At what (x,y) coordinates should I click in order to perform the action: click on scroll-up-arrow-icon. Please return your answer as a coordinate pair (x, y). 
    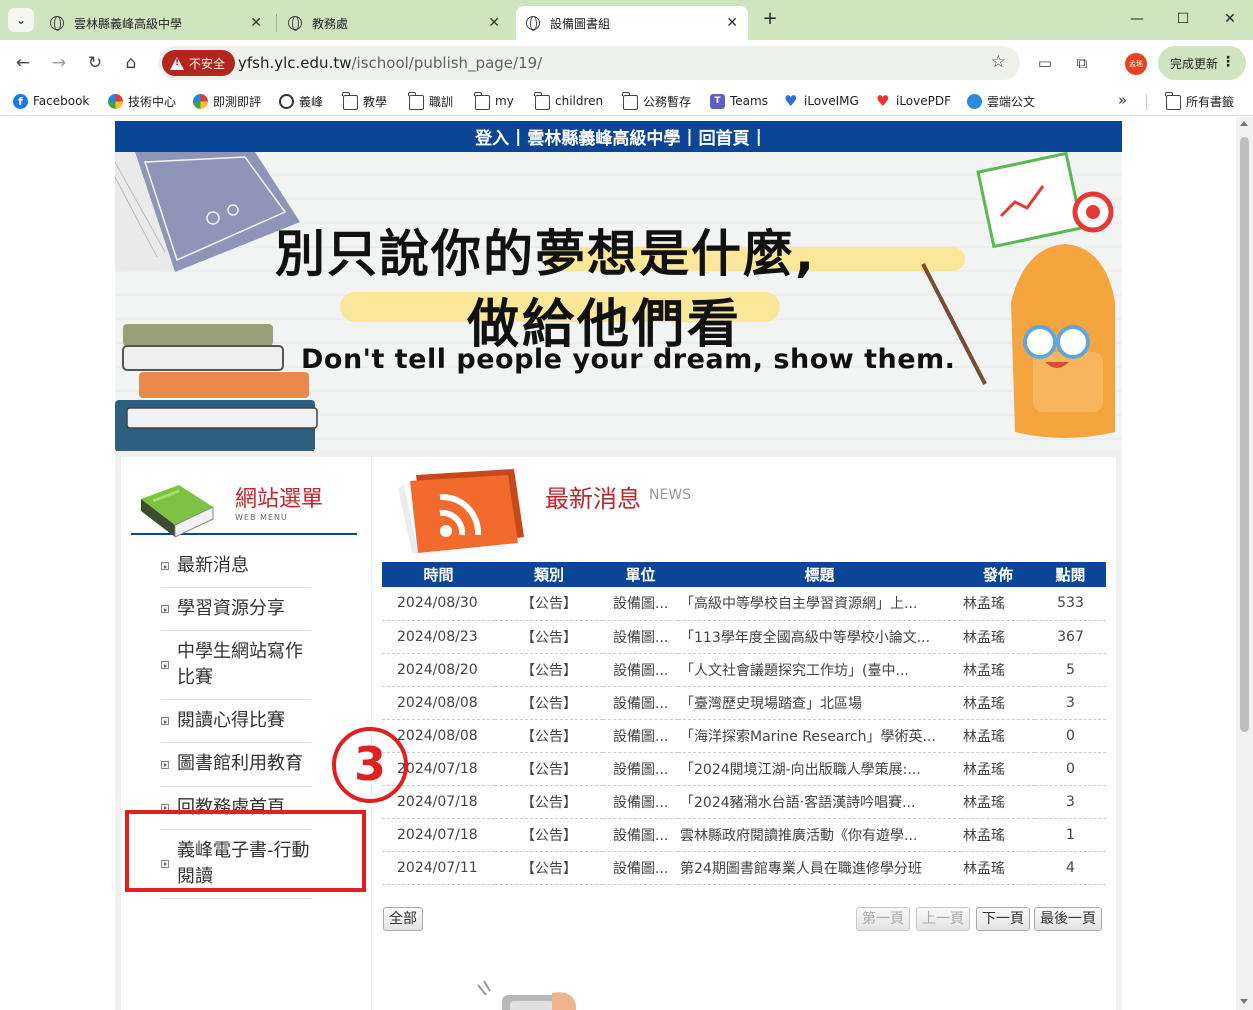
    Looking at the image, I should click on (1244, 123).